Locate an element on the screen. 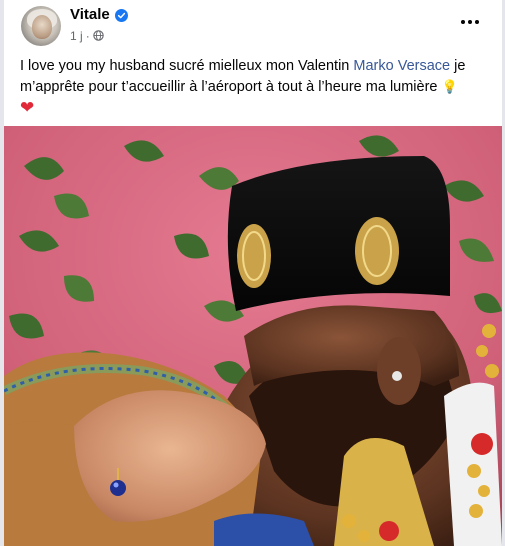 This screenshot has height=546, width=505. heart-emoji: ❤ is located at coordinates (27, 108).